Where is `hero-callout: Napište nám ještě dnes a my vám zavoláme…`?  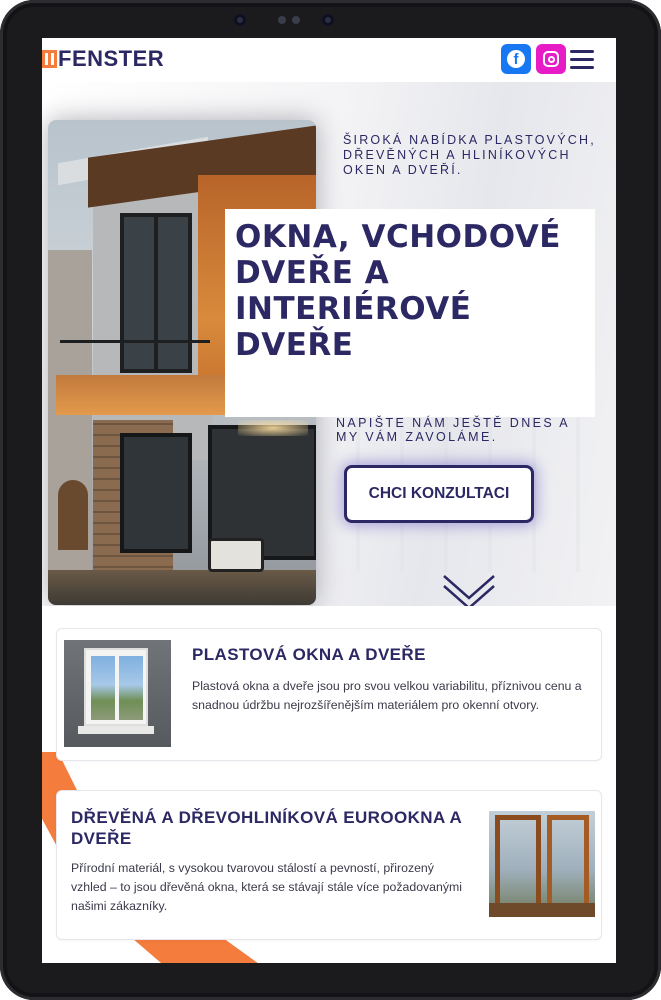
hero-callout: Napište nám ještě dnes a my vám zavoláme… is located at coordinates (453, 430).